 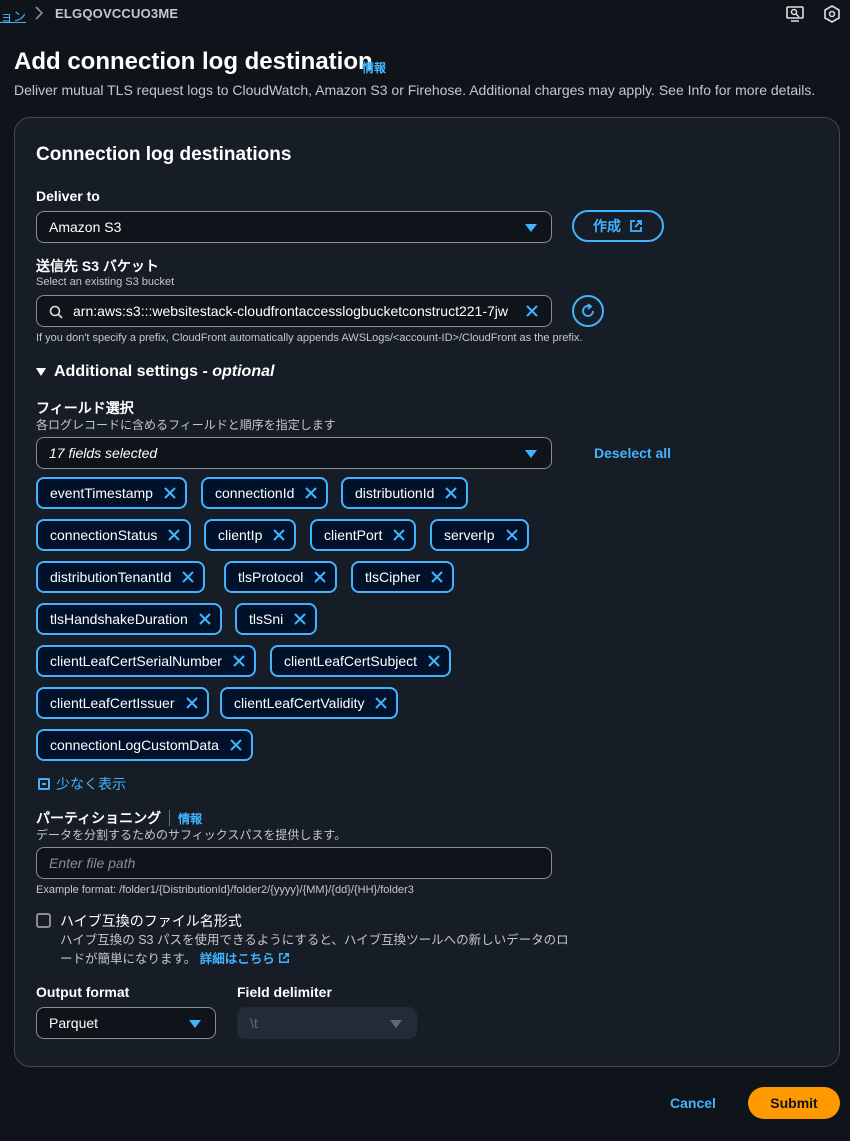 What do you see at coordinates (374, 67) in the screenshot?
I see `info-link: 情報` at bounding box center [374, 67].